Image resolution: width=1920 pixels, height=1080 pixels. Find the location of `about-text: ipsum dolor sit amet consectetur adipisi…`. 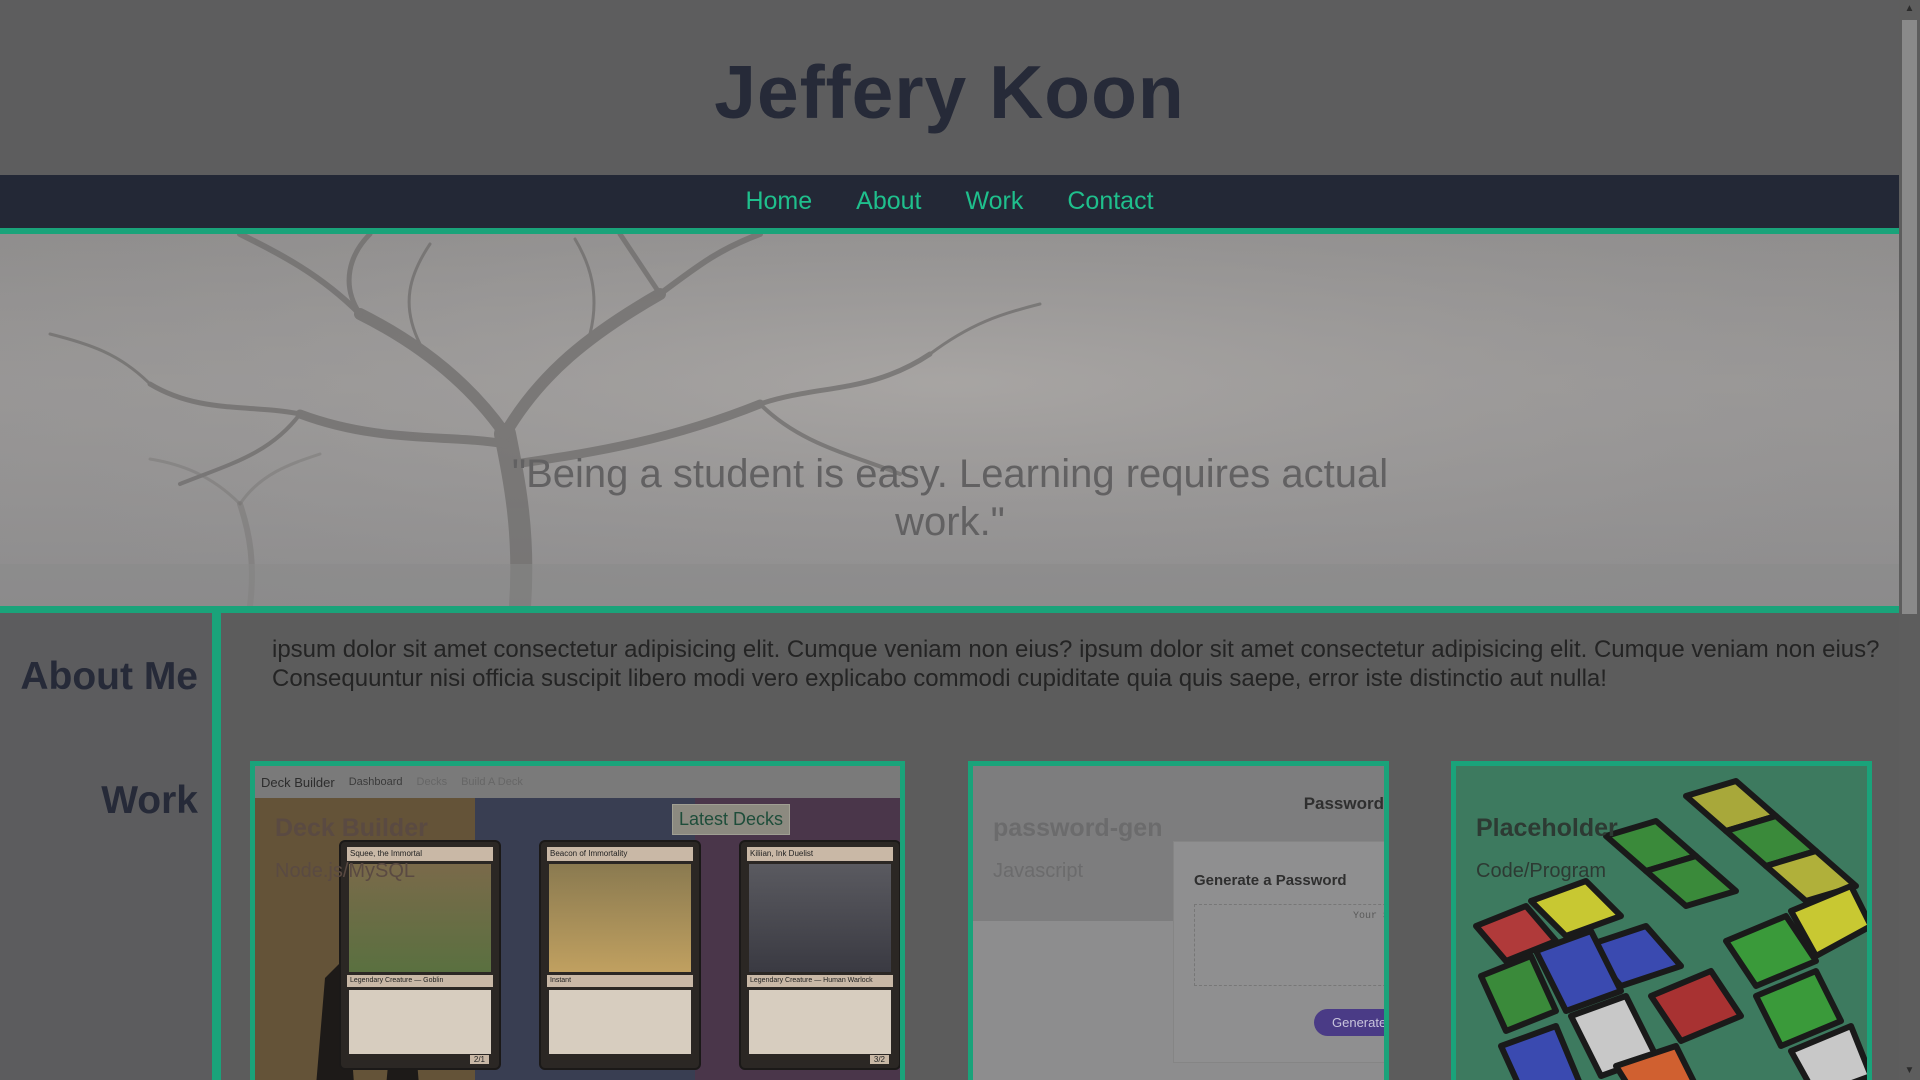

about-text: ipsum dolor sit amet consectetur adipisi… is located at coordinates (1076, 664).